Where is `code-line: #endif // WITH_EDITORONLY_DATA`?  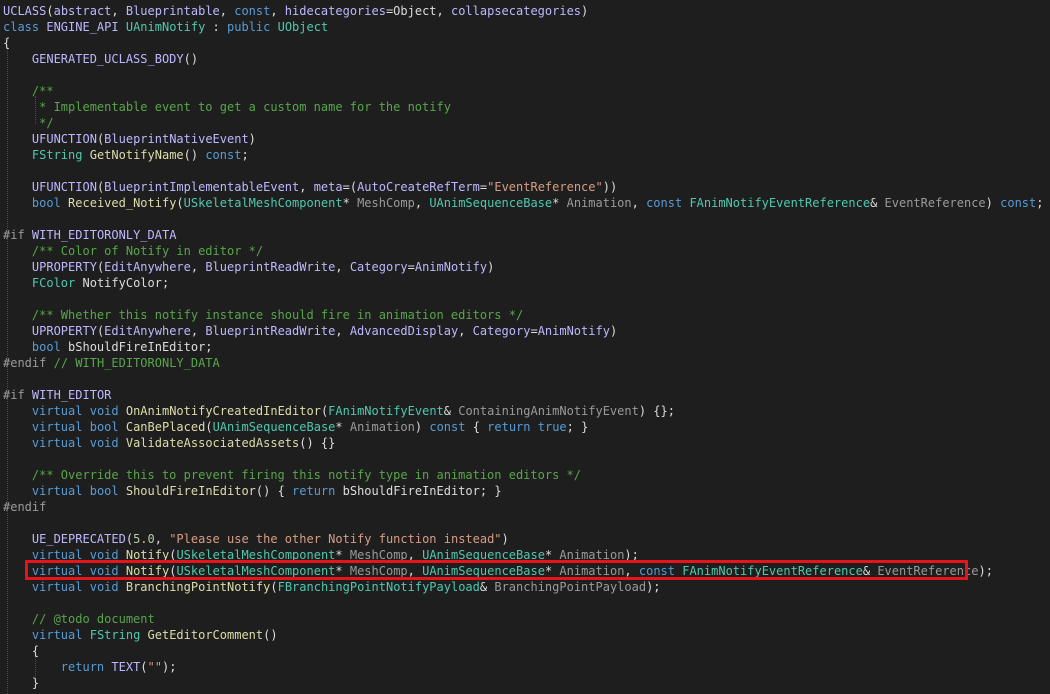 code-line: #endif // WITH_EDITORONLY_DATA is located at coordinates (111, 363).